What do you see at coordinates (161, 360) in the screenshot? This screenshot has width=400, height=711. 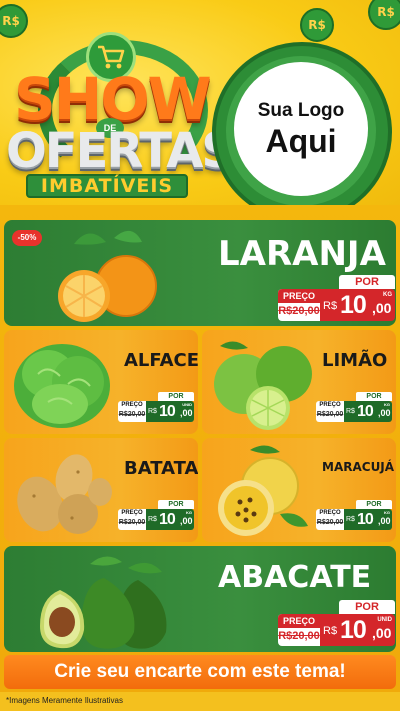 I see `product-name: ALFACE` at bounding box center [161, 360].